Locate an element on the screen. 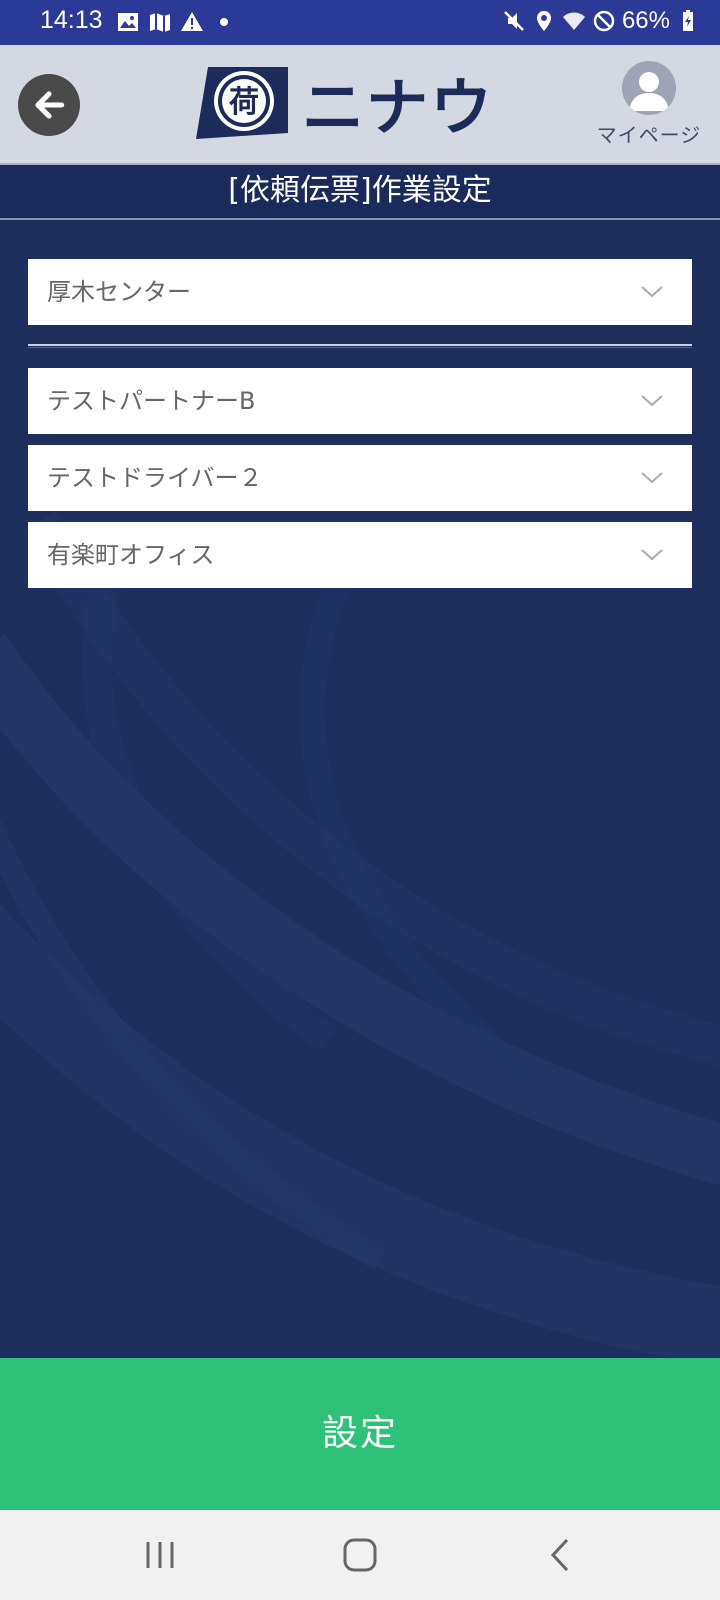 The width and height of the screenshot is (720, 1600). battery-percent: 66% is located at coordinates (645, 20).